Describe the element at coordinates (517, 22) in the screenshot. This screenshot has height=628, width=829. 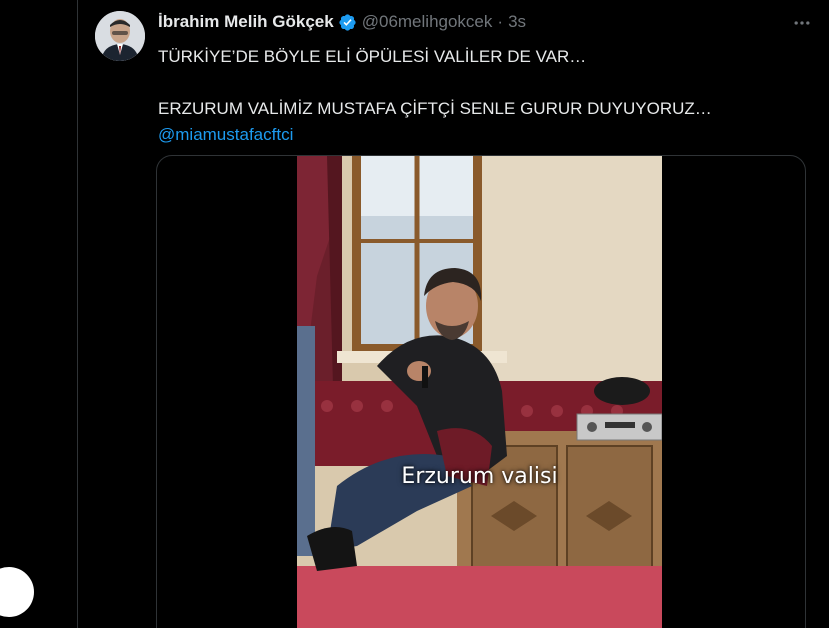
I see `timestamp: 3s` at that location.